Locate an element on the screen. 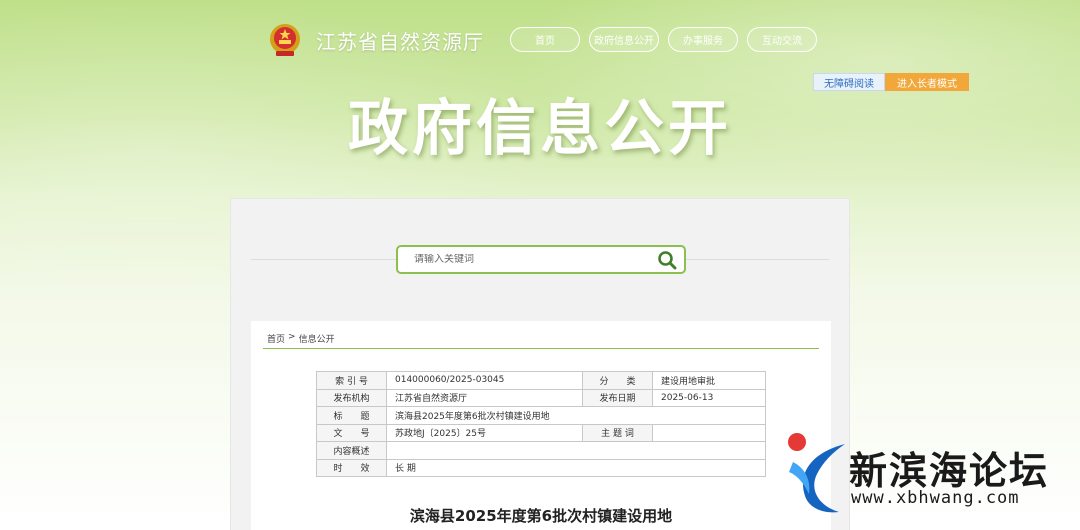 The image size is (1080, 530). watermark-text: 新滨海论坛 is located at coordinates (949, 471).